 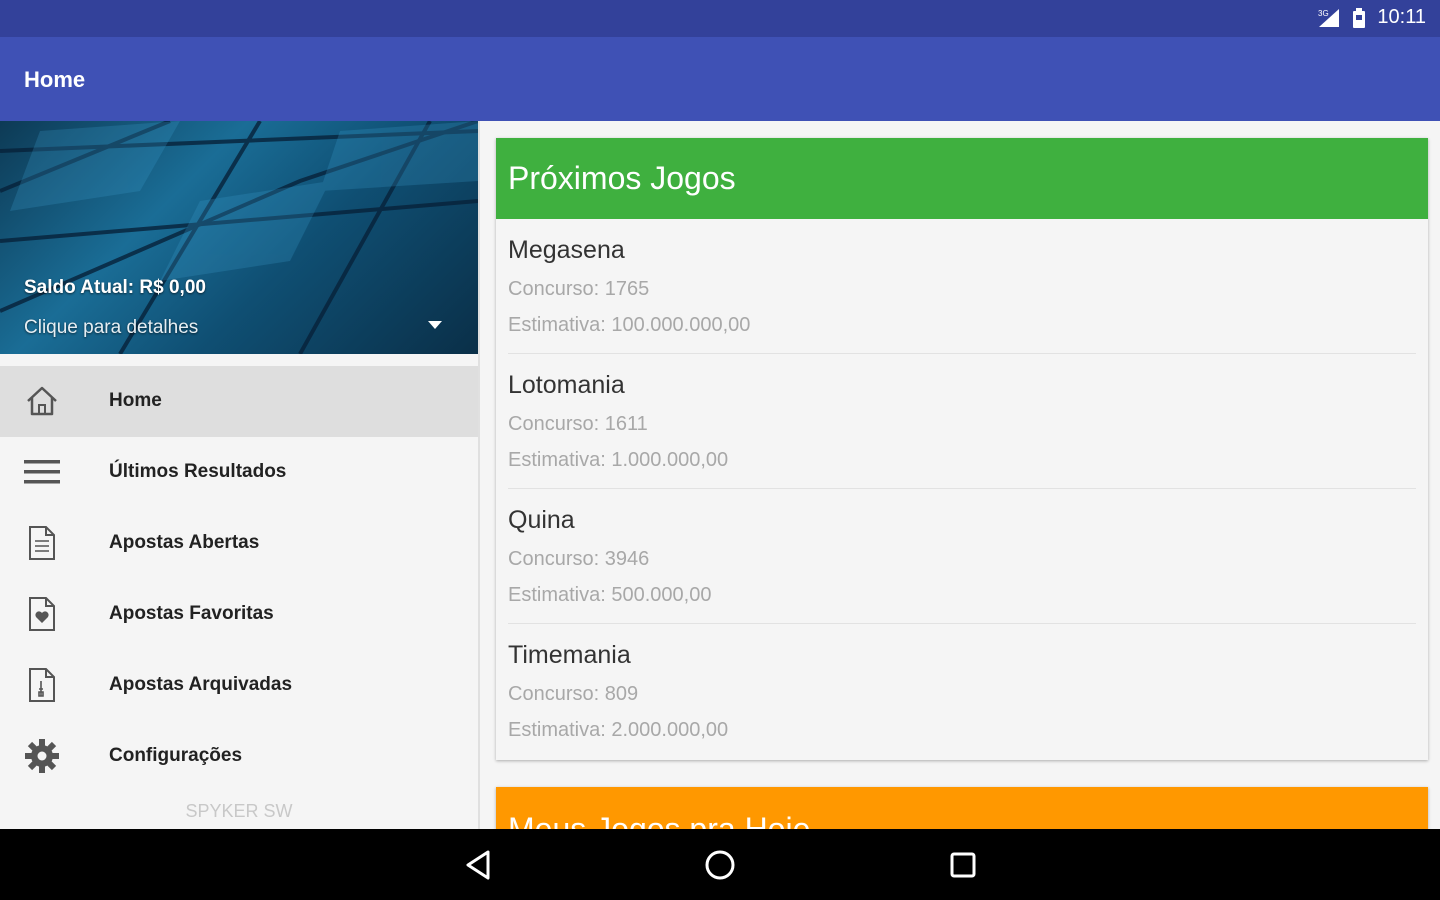 What do you see at coordinates (618, 730) in the screenshot?
I see `game-estimate: Estimativa: 2.000.000,00` at bounding box center [618, 730].